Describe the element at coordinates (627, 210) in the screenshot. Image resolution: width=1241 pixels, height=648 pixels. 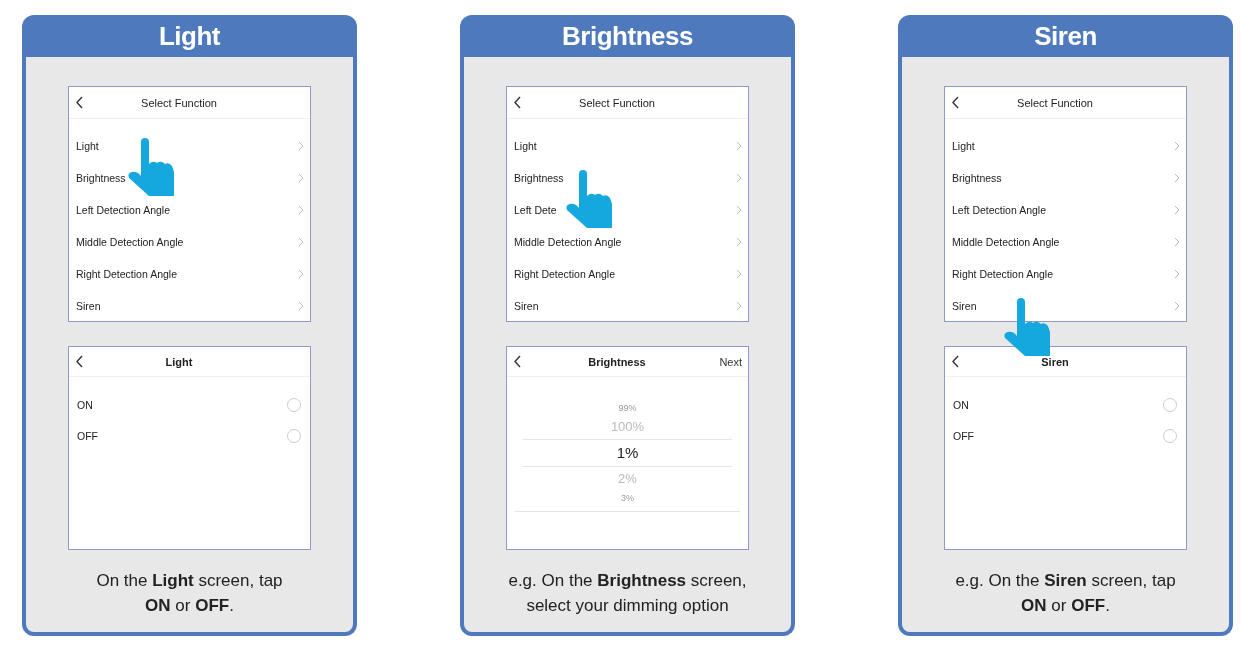
I see `menu-item: Left Dete` at that location.